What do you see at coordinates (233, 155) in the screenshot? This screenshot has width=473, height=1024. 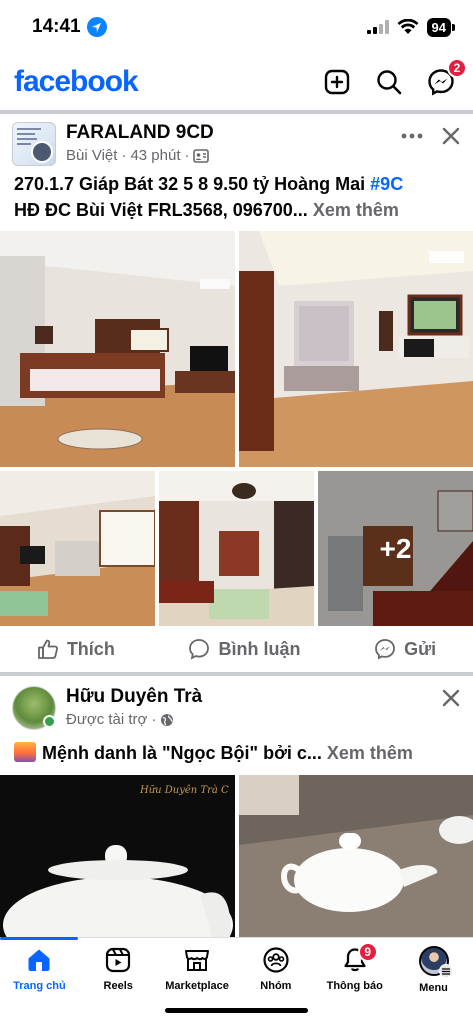 I see `post1-subline: Bùi Việt · 43 phút ·` at bounding box center [233, 155].